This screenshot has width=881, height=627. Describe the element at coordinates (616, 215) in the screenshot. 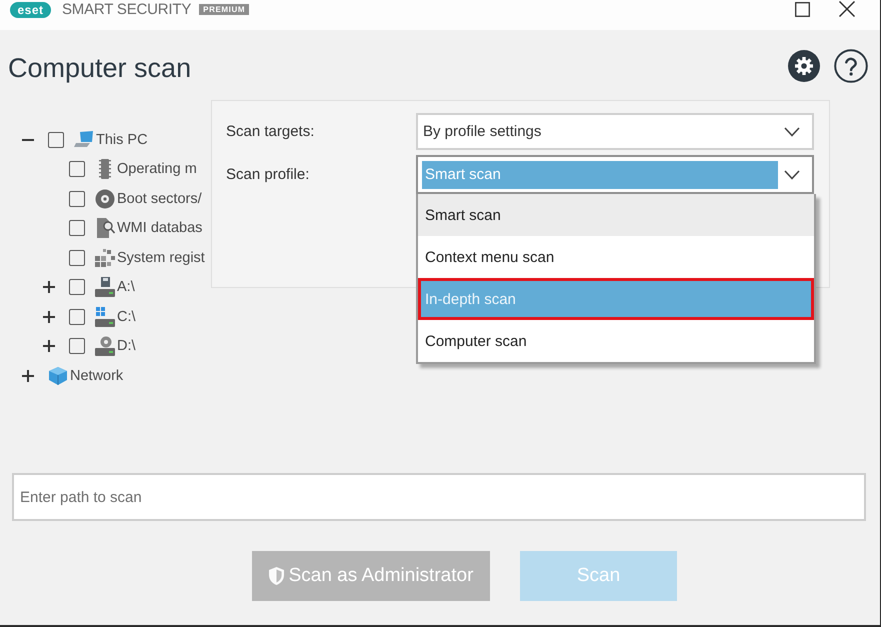

I see `dropdown-option: Smart scan` at that location.